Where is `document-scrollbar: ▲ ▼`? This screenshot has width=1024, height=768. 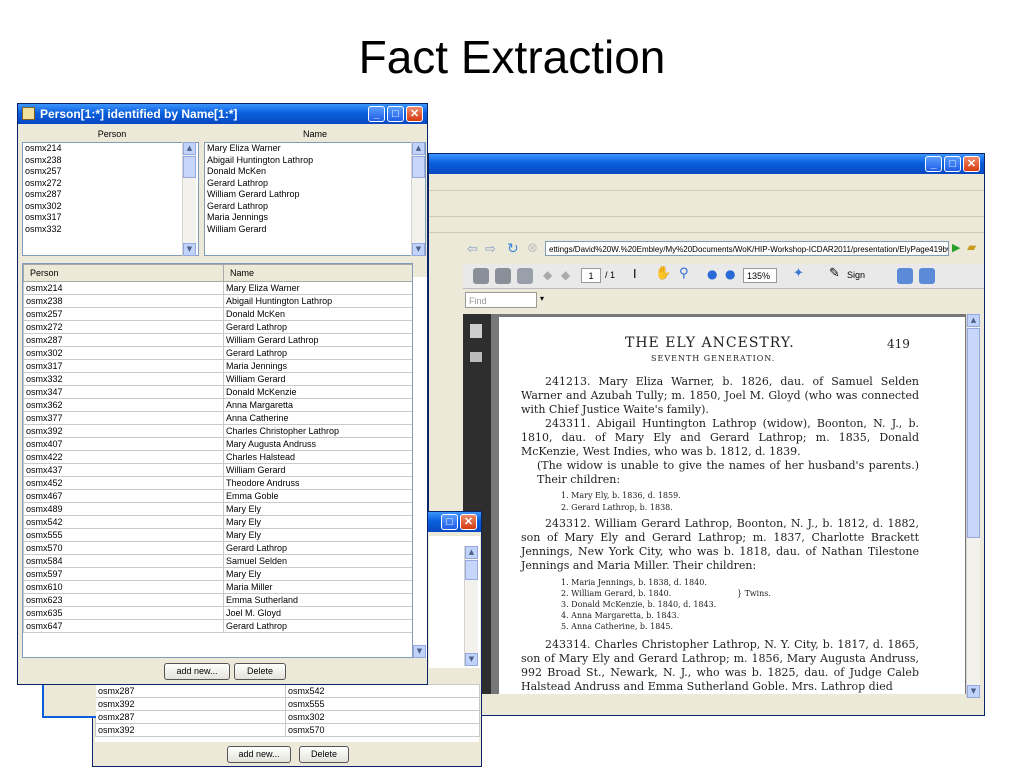 document-scrollbar: ▲ ▼ is located at coordinates (973, 506).